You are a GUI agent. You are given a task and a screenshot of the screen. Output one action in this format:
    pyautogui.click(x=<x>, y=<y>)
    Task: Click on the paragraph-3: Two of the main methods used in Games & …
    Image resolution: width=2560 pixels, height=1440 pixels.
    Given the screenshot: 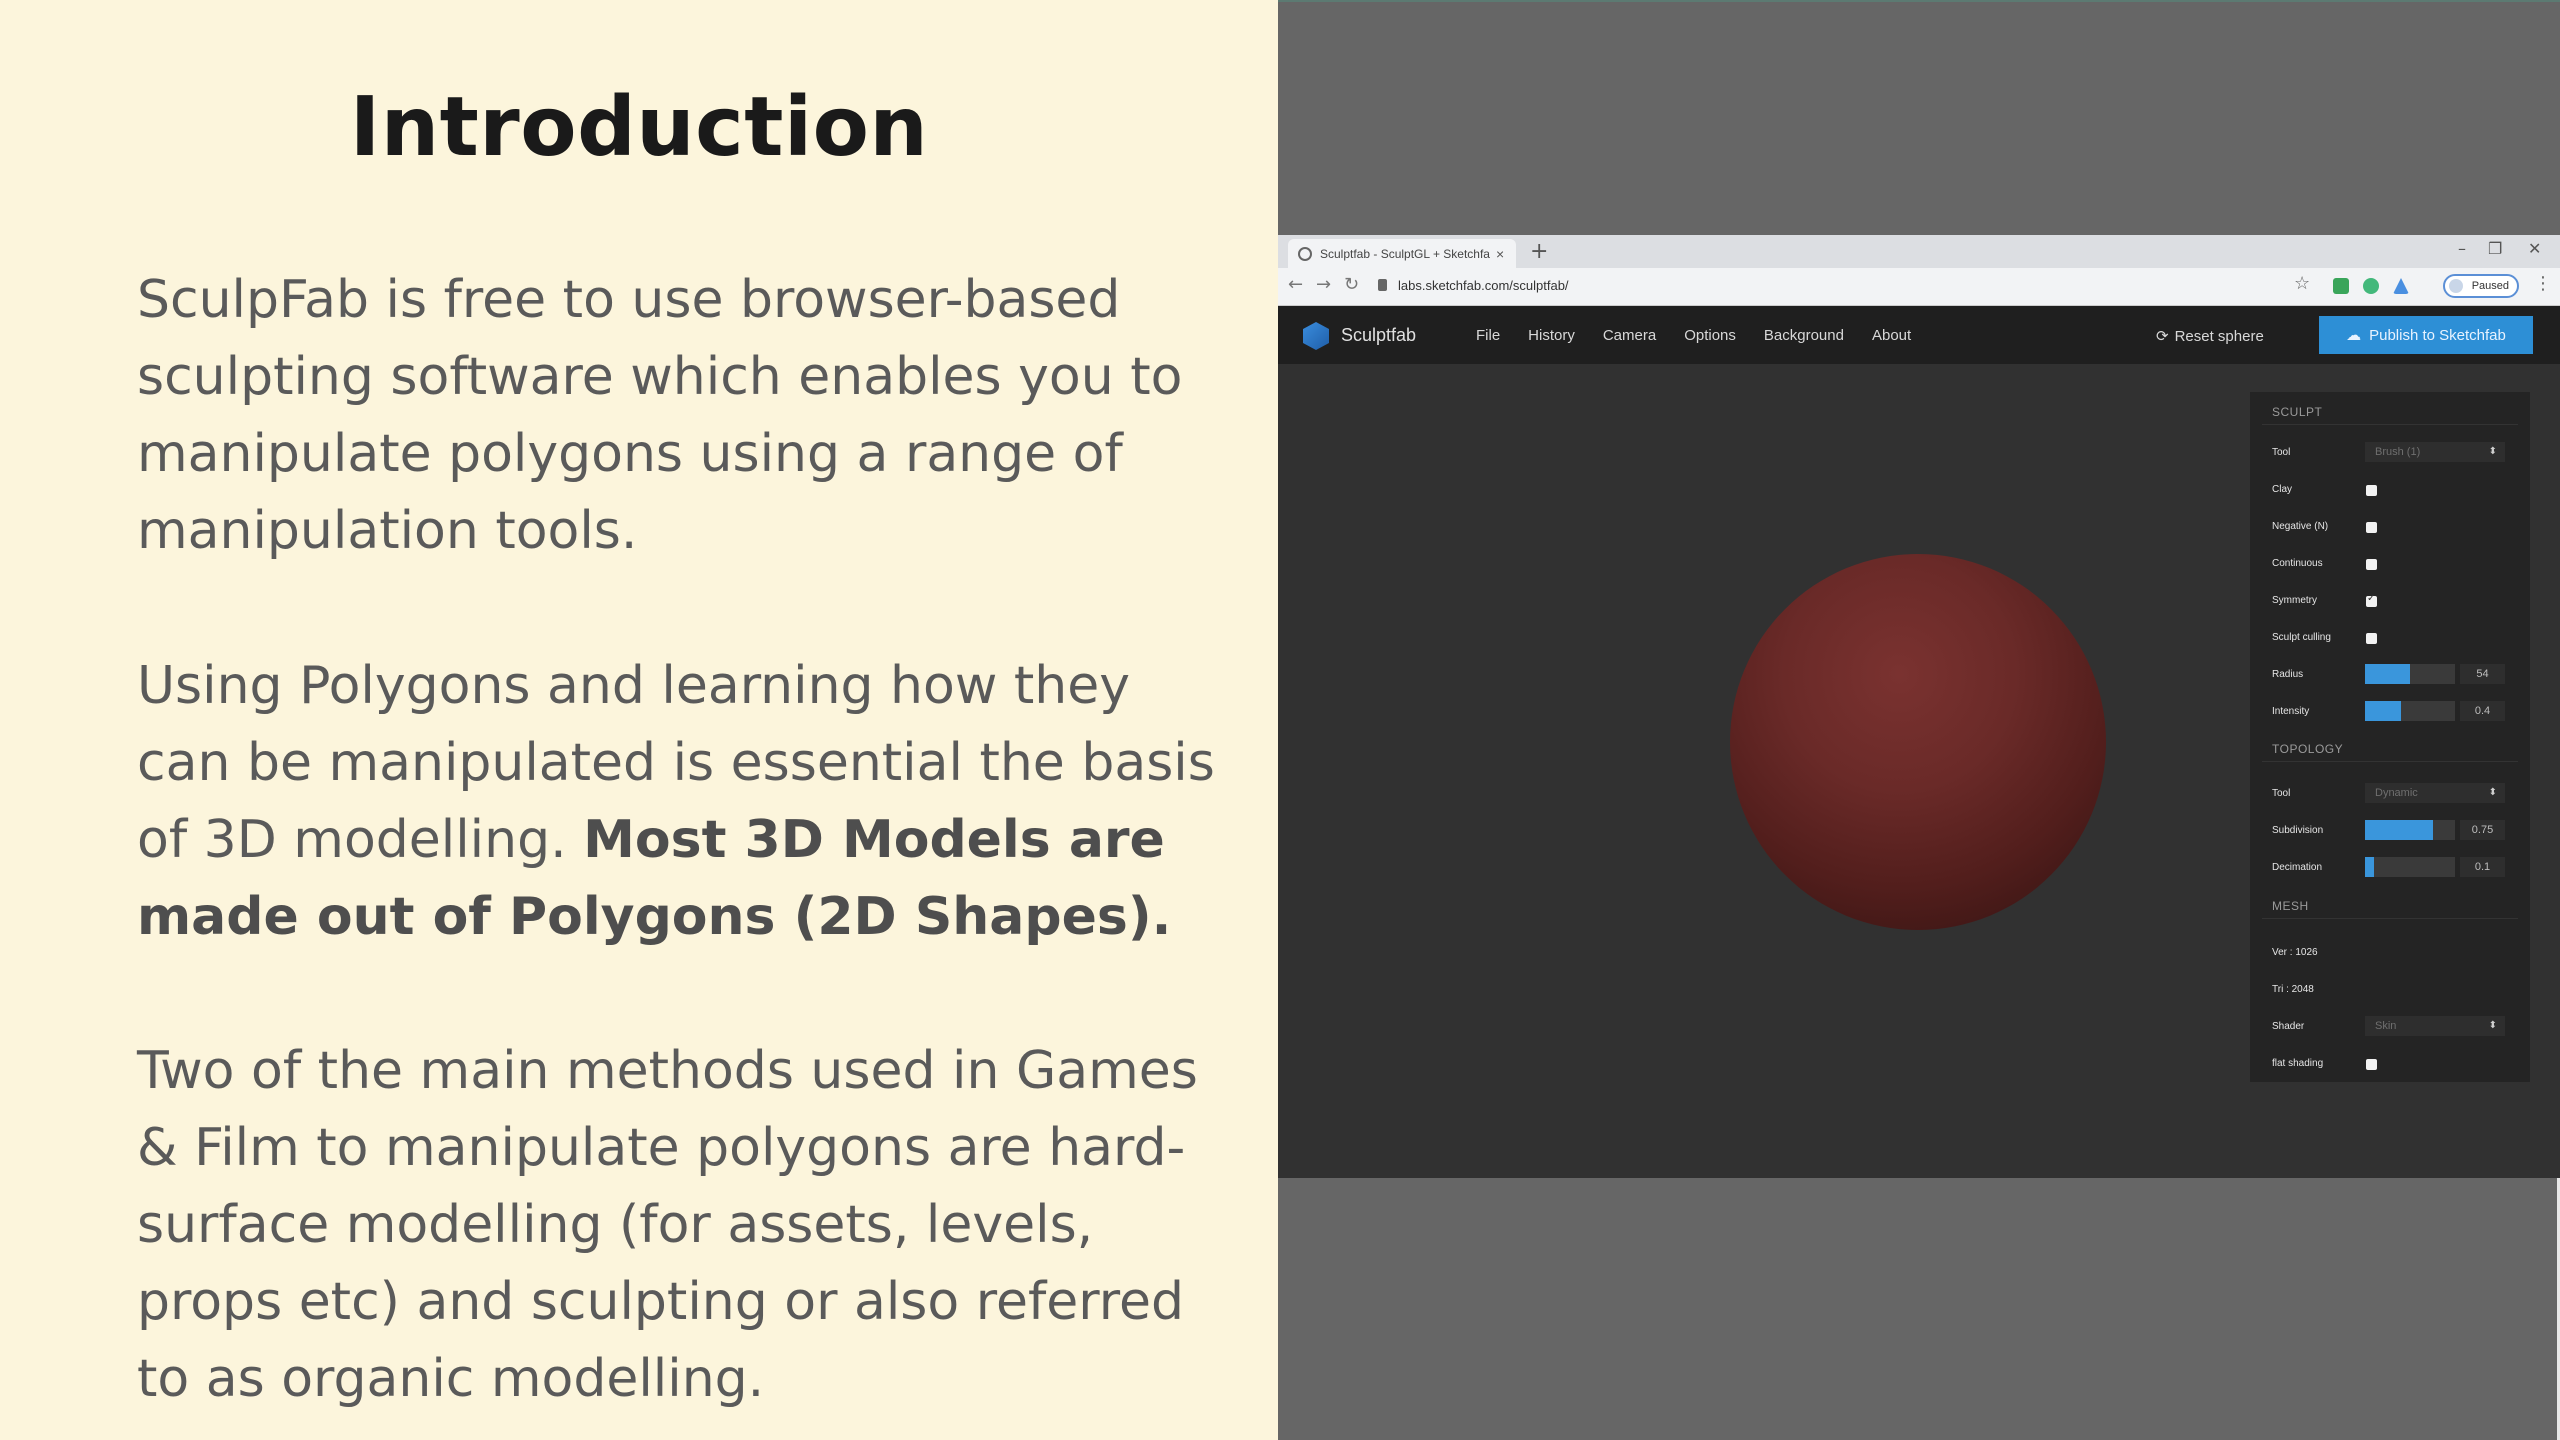 What is the action you would take?
    pyautogui.click(x=667, y=1225)
    